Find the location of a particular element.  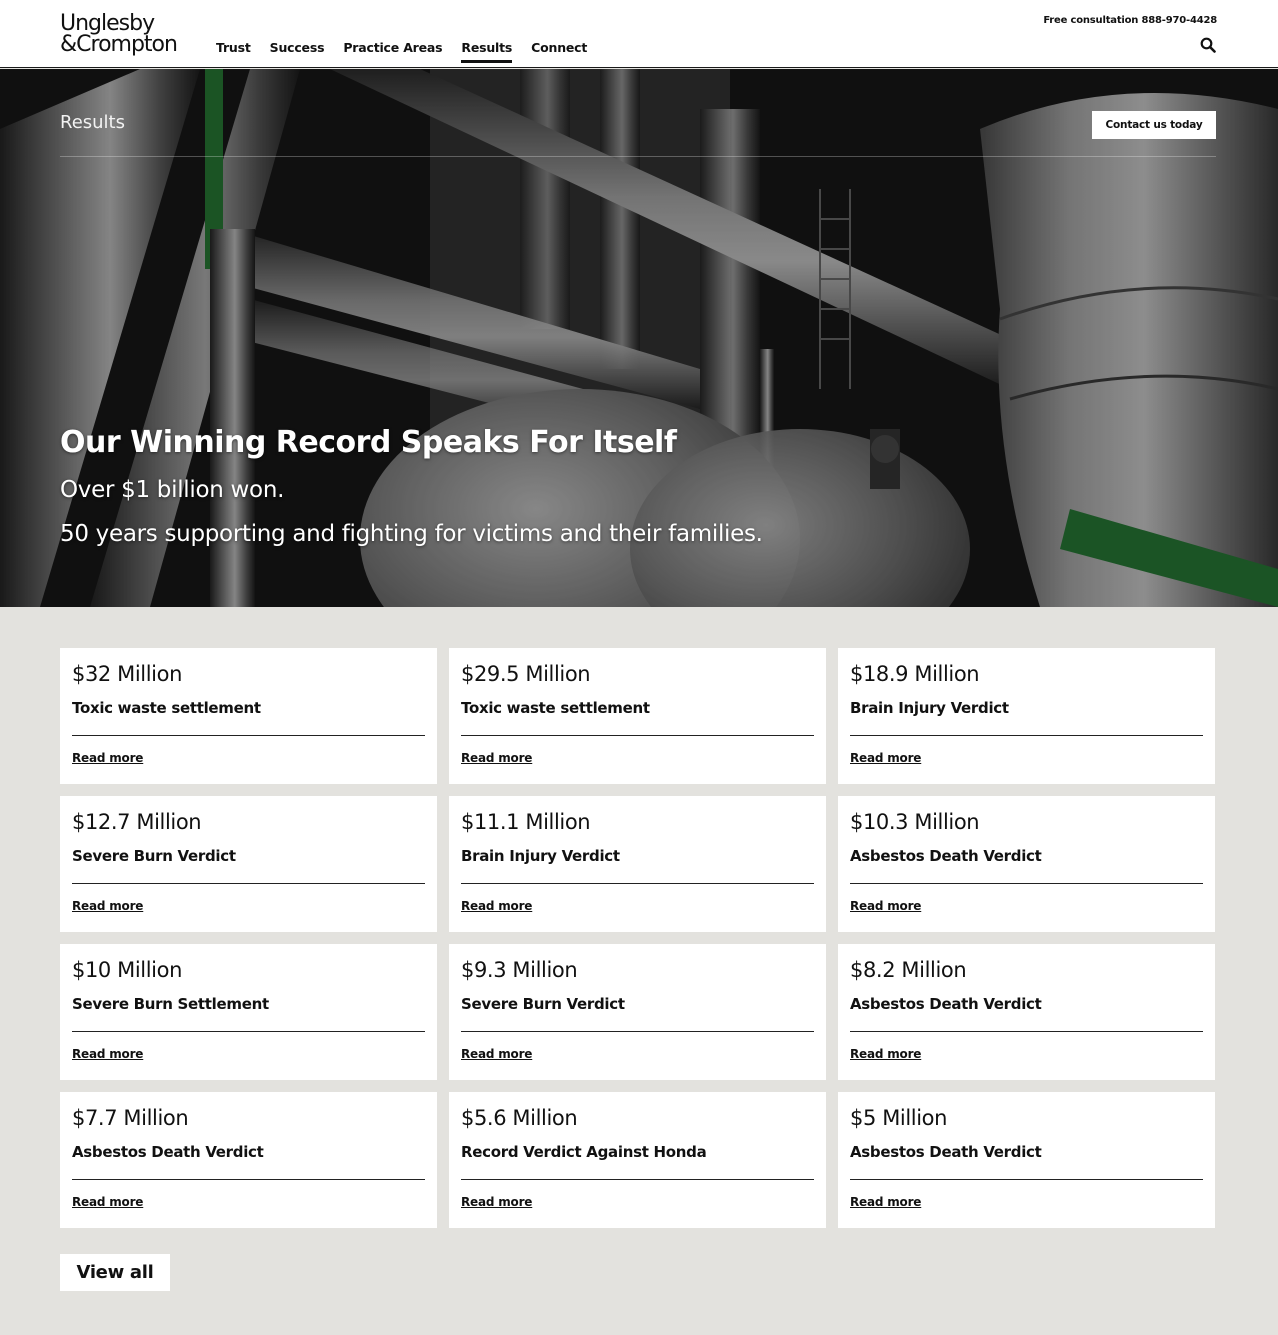

hero-subtitle-1: Over $1 billion won. is located at coordinates (172, 490).